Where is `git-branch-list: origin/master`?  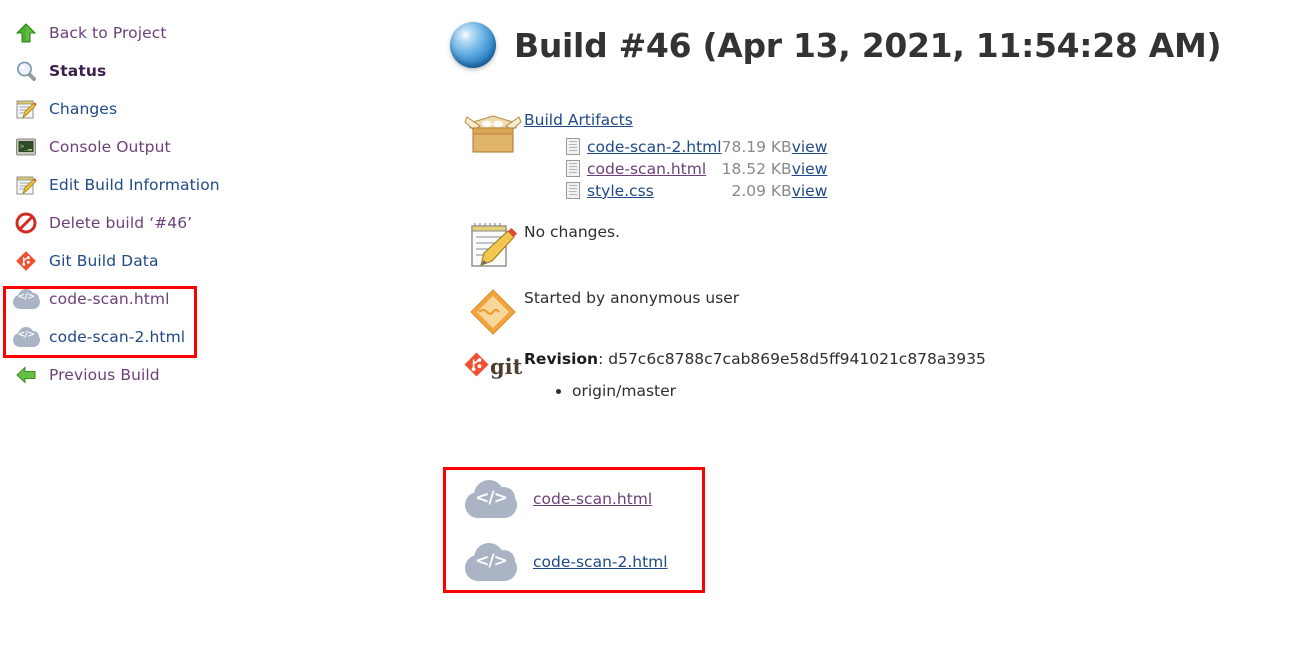 git-branch-list: origin/master is located at coordinates (769, 391).